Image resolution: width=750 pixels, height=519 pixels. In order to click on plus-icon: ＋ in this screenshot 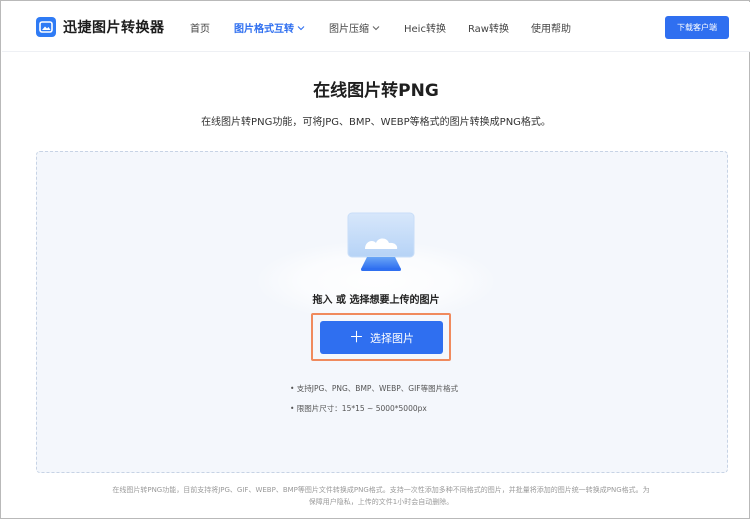, I will do `click(356, 337)`.